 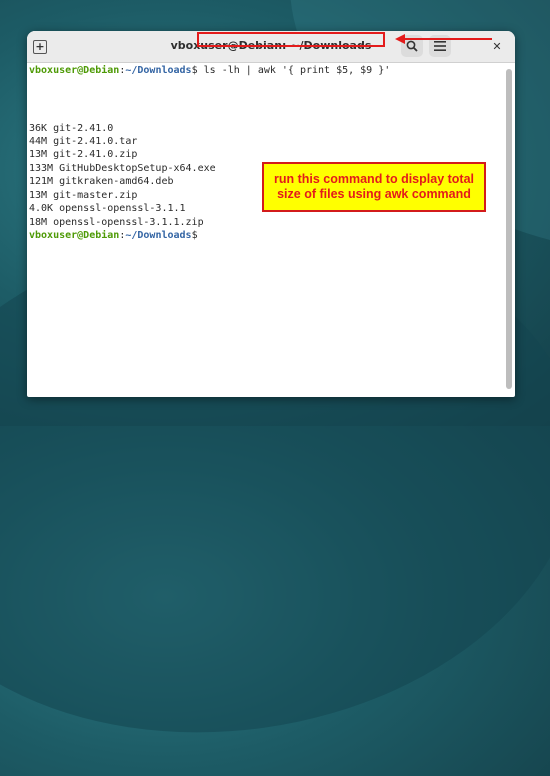 What do you see at coordinates (116, 222) in the screenshot?
I see `output-line: 18M openssl-openssl-3.1.1.zip` at bounding box center [116, 222].